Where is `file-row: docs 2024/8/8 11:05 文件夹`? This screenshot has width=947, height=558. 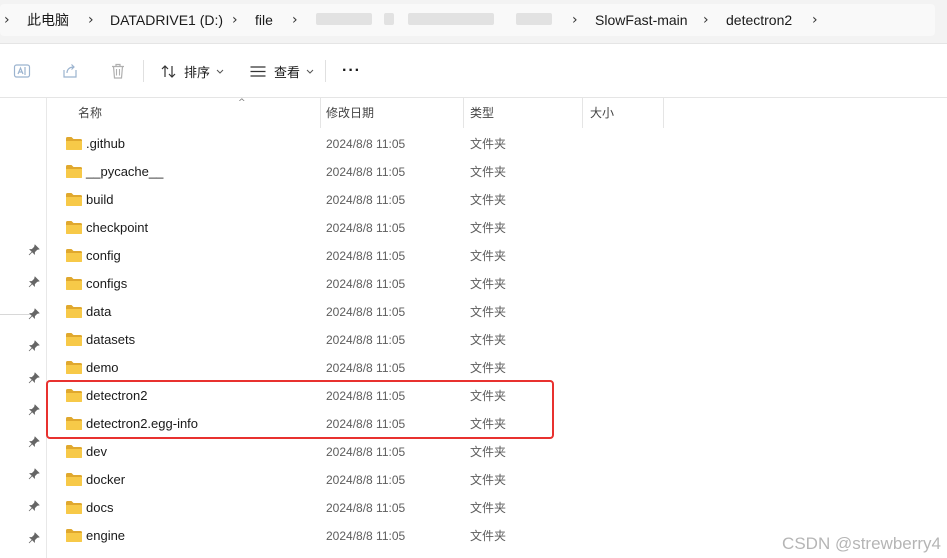
file-row: docs 2024/8/8 11:05 文件夹 is located at coordinates (497, 508).